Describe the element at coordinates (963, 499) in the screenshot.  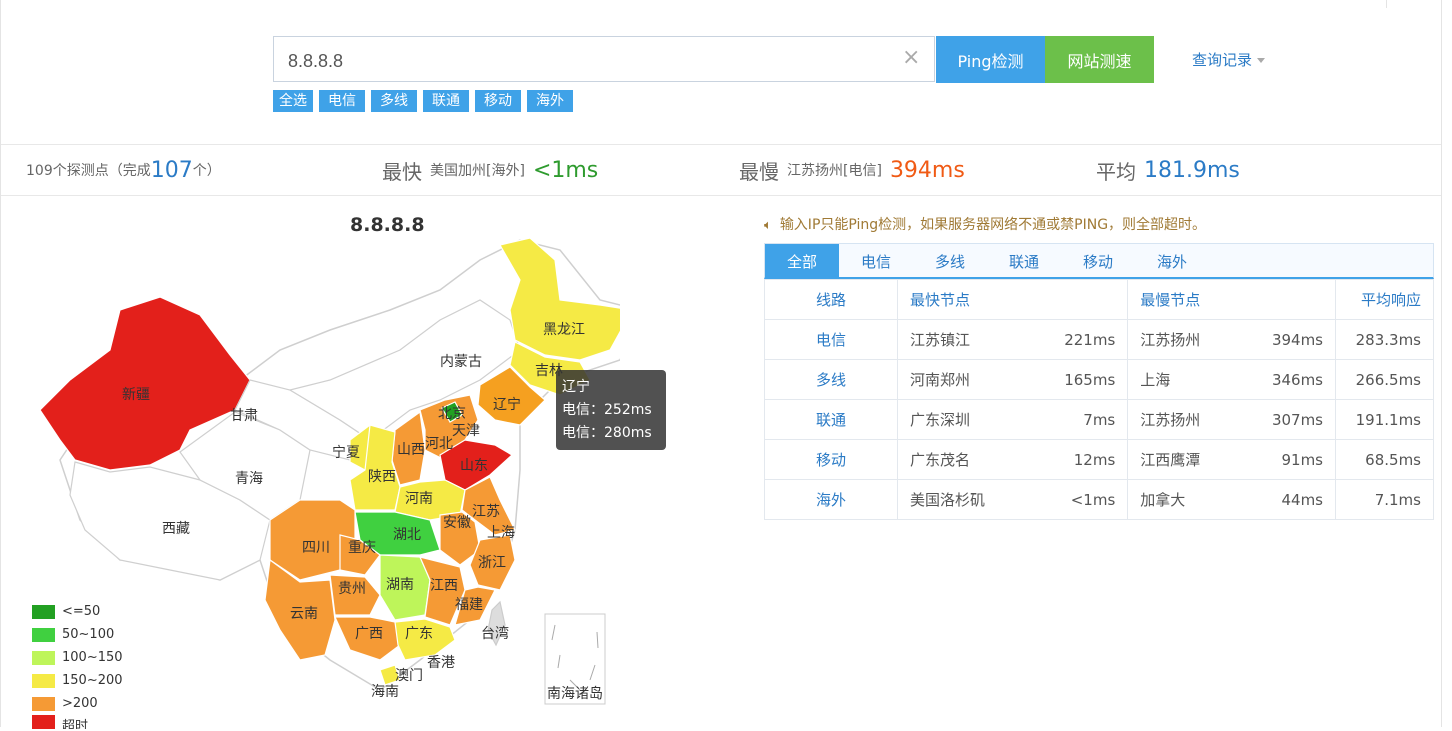
I see `row-fast-node: 美国洛杉矶` at that location.